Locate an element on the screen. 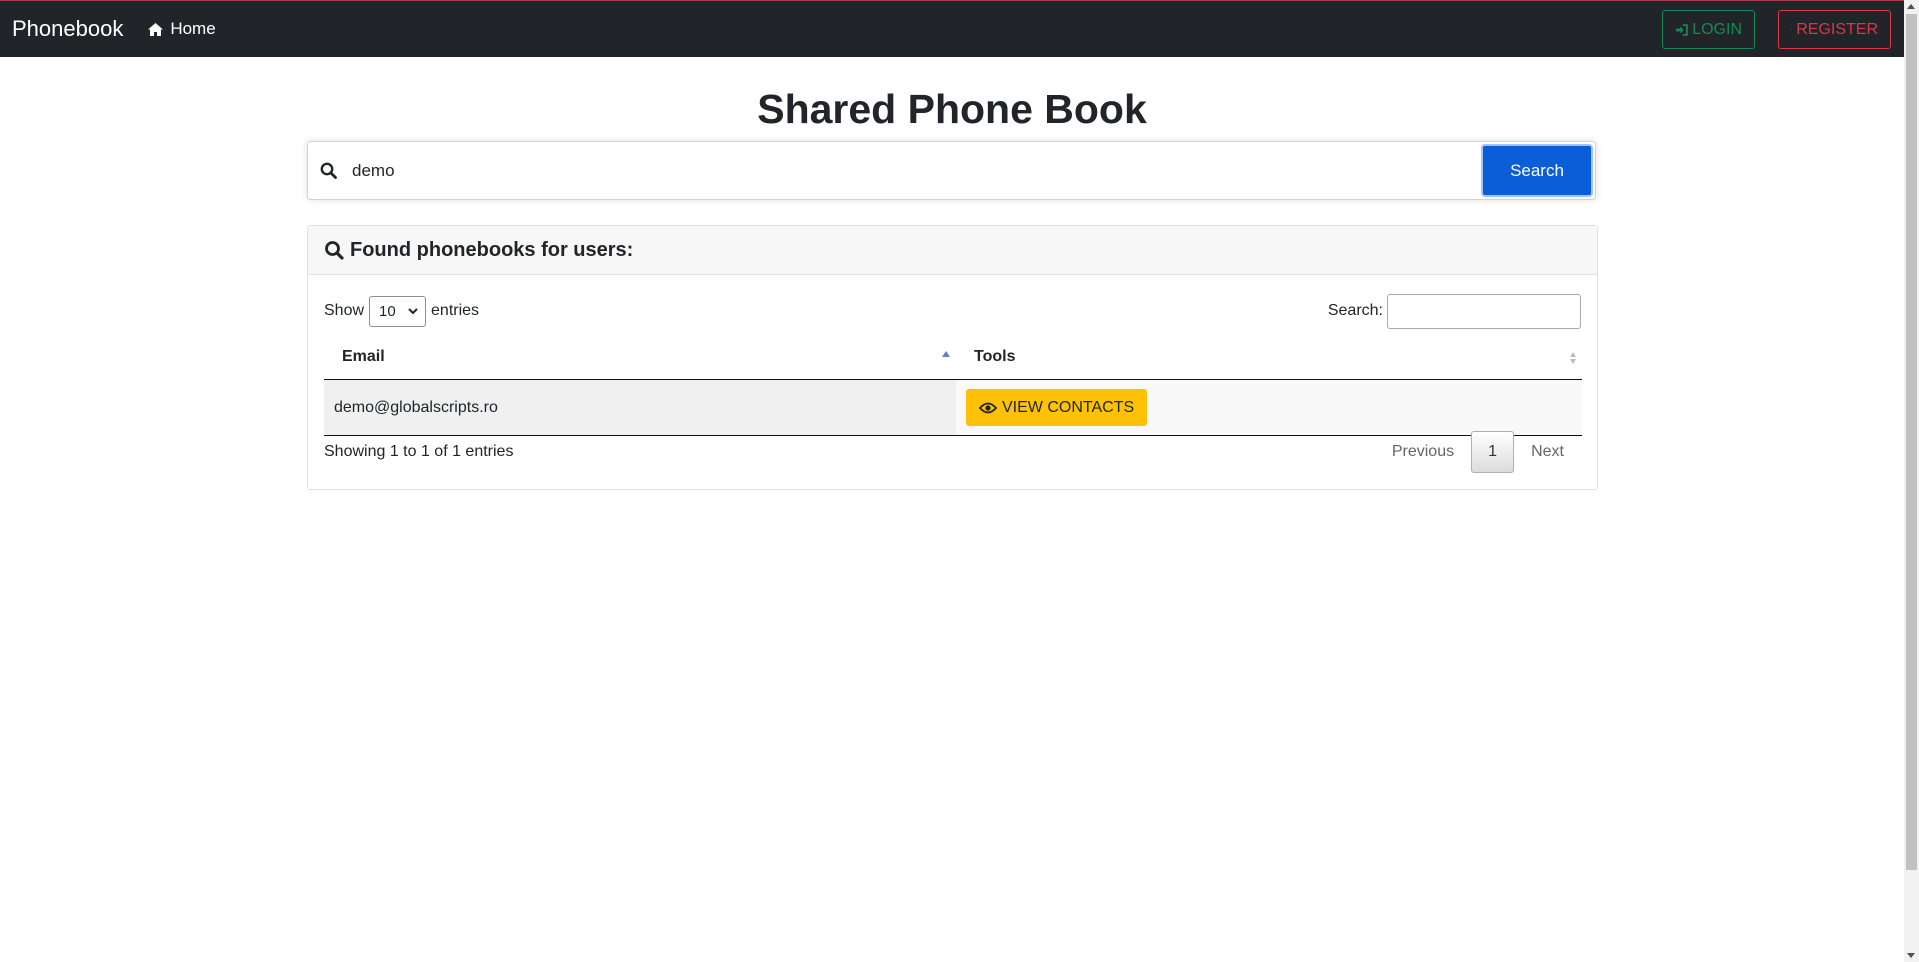  next-page-button: Next is located at coordinates (1547, 452).